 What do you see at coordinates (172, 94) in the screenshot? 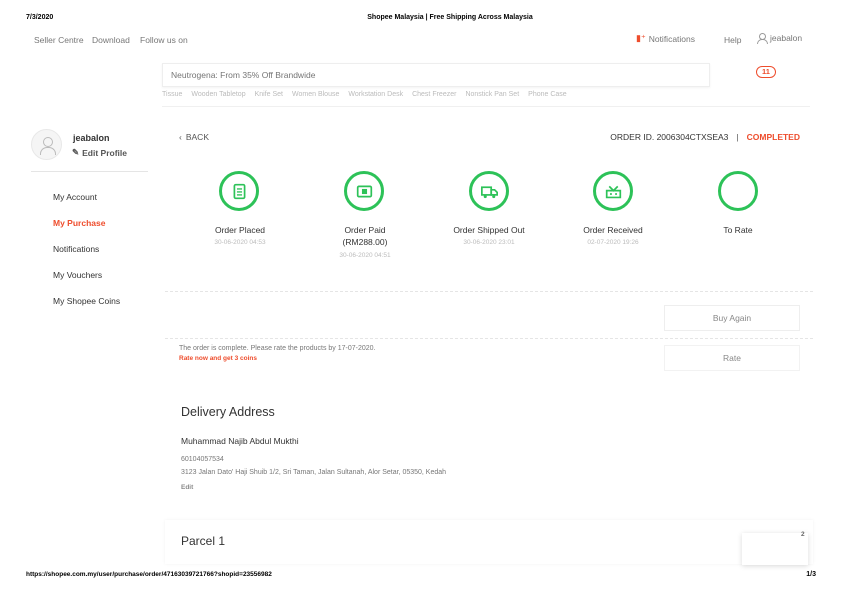
I see `suggestion-link: Tissue` at bounding box center [172, 94].